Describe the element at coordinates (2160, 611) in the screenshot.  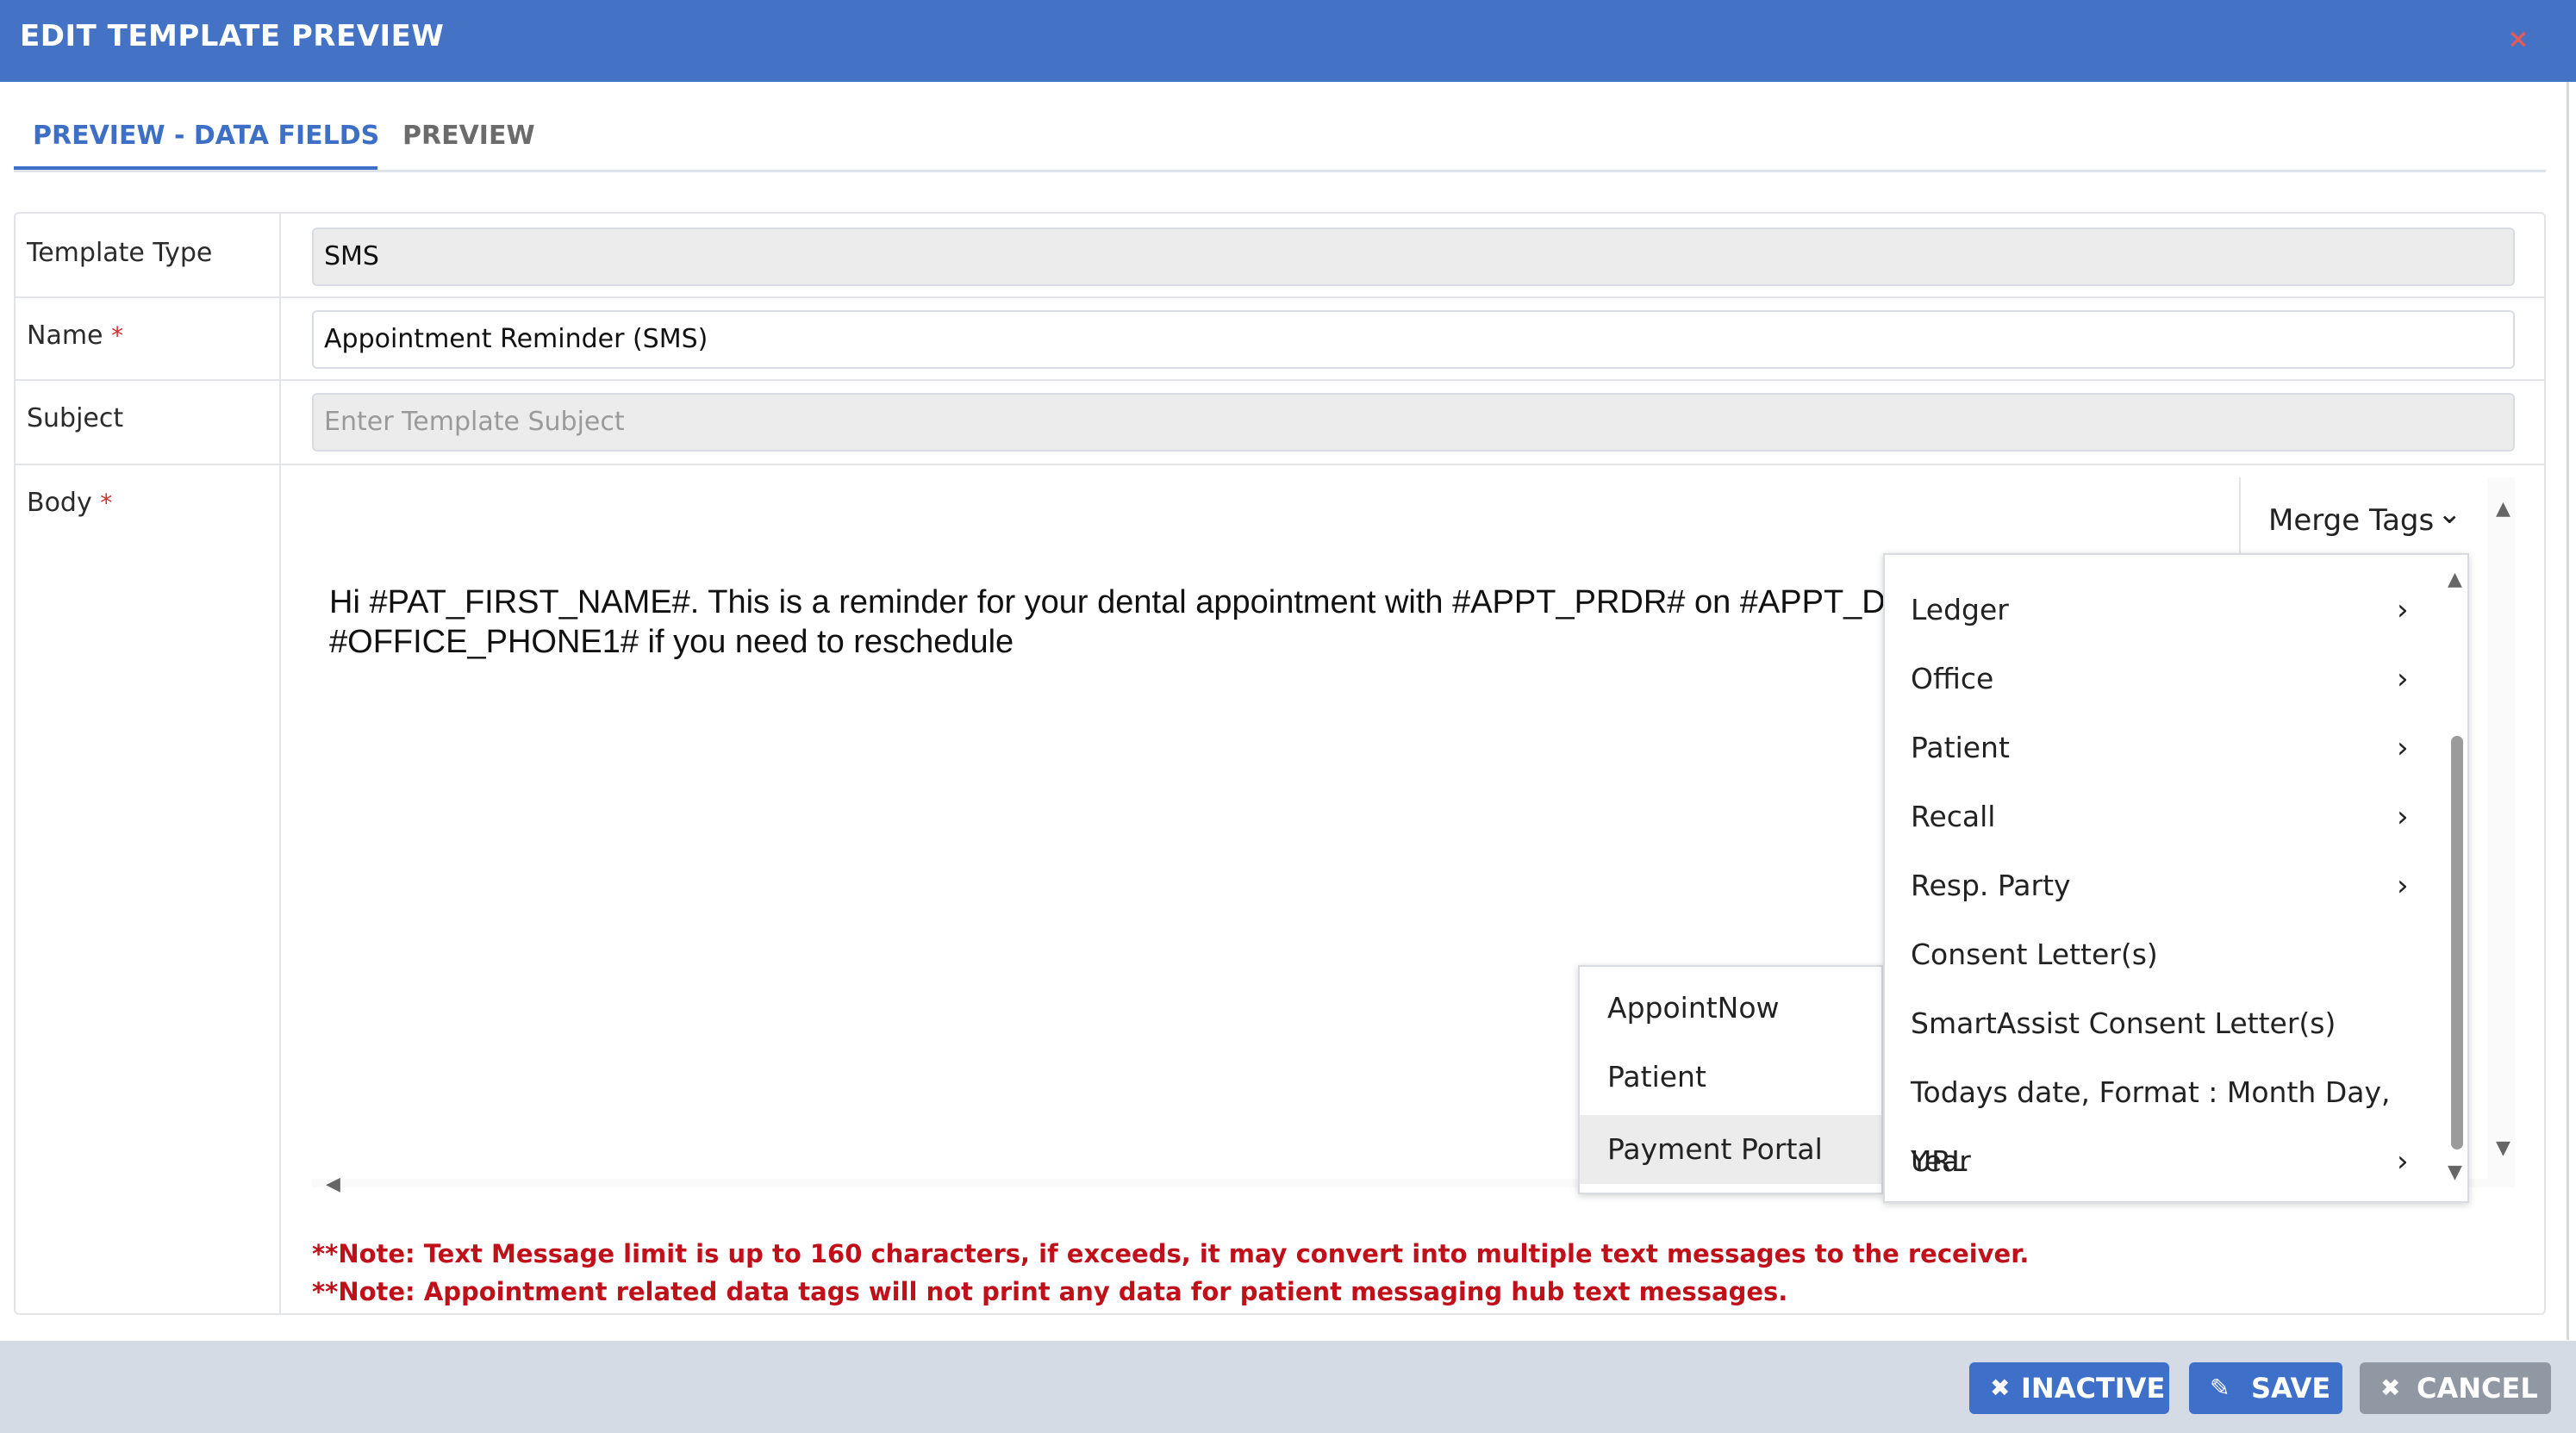
I see `menu-item-ledger: Ledger ›` at that location.